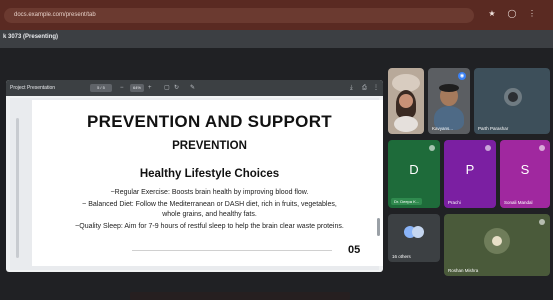  What do you see at coordinates (276, 39) in the screenshot?
I see `meet-header: k 3073 (Presenting)` at bounding box center [276, 39].